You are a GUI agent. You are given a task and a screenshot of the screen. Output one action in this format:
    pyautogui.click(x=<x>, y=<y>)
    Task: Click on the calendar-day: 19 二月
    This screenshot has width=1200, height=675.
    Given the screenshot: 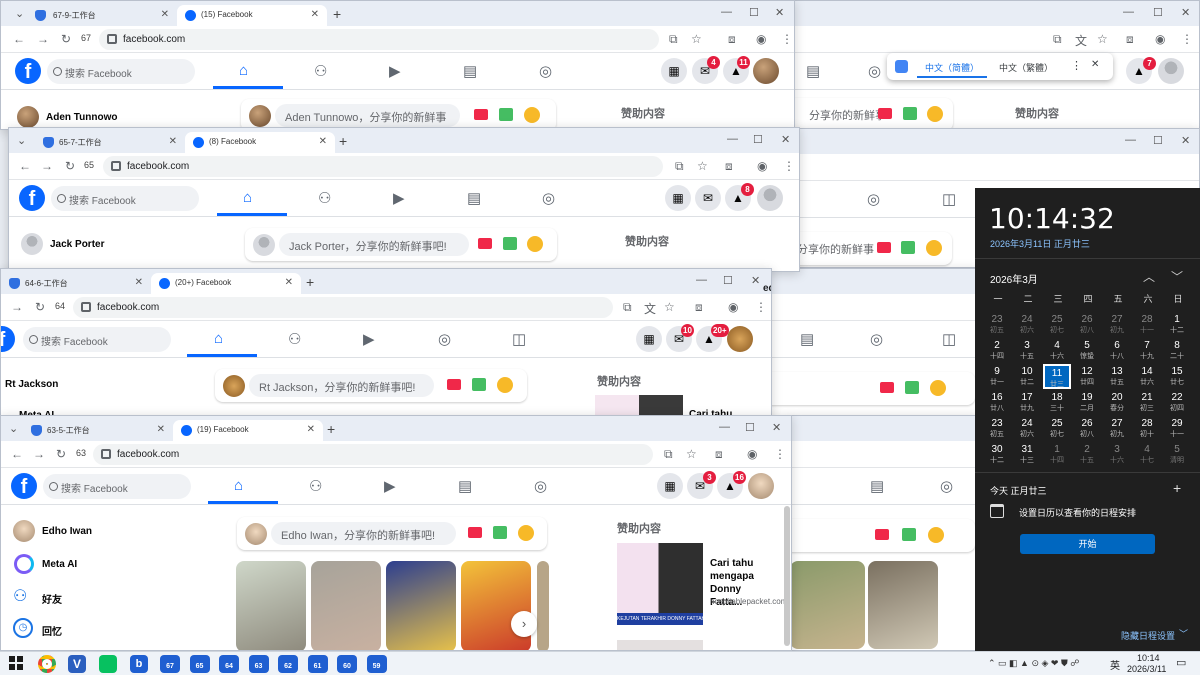 What is the action you would take?
    pyautogui.click(x=1087, y=402)
    